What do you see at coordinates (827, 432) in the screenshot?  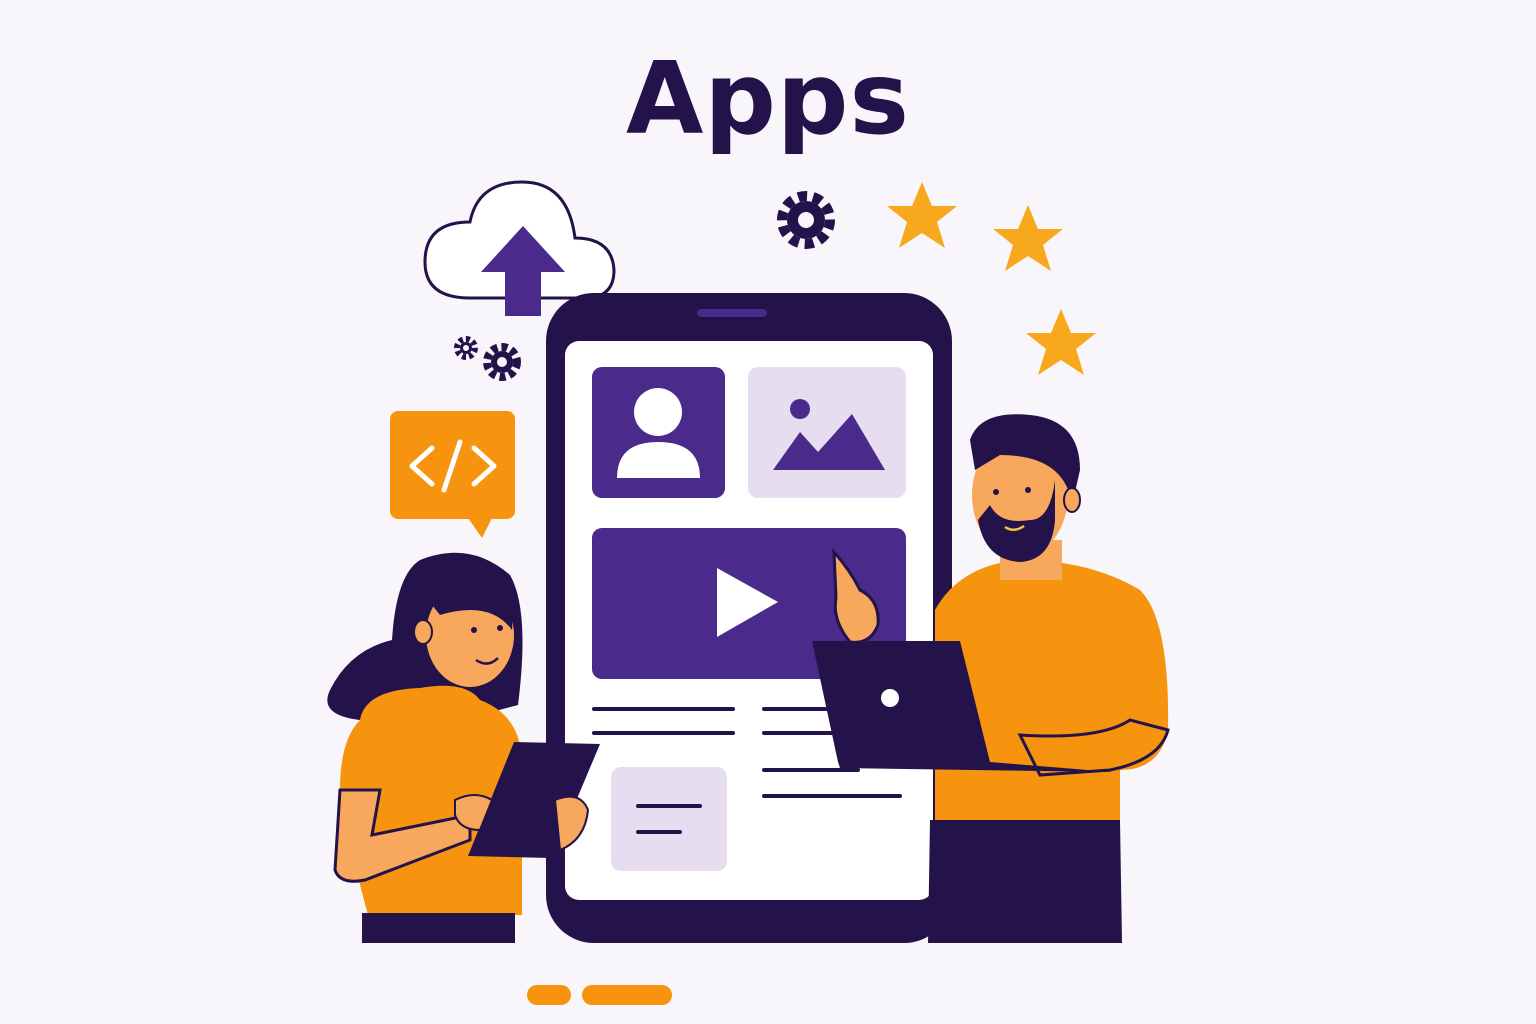 I see `image-icon` at bounding box center [827, 432].